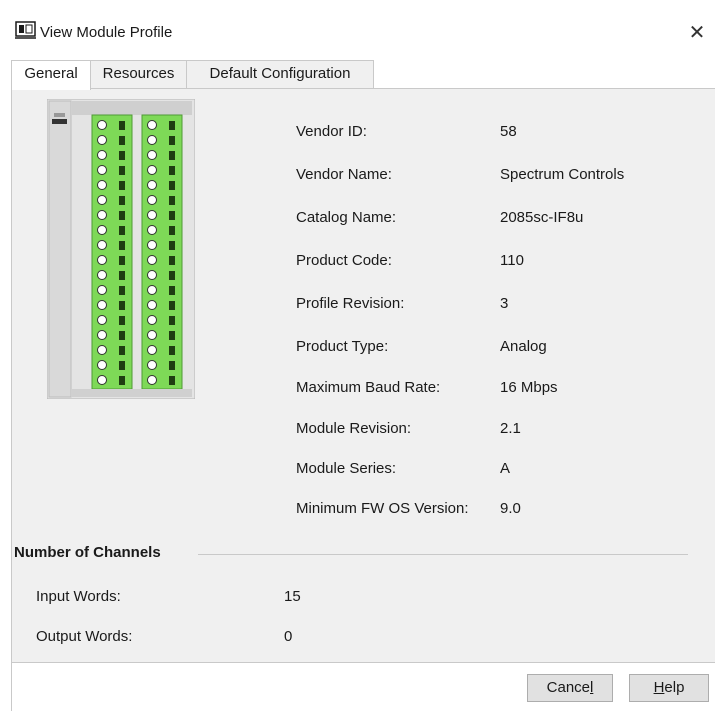 Image resolution: width=715 pixels, height=711 pixels. Describe the element at coordinates (570, 688) in the screenshot. I see `cancel-button: Cancel` at that location.